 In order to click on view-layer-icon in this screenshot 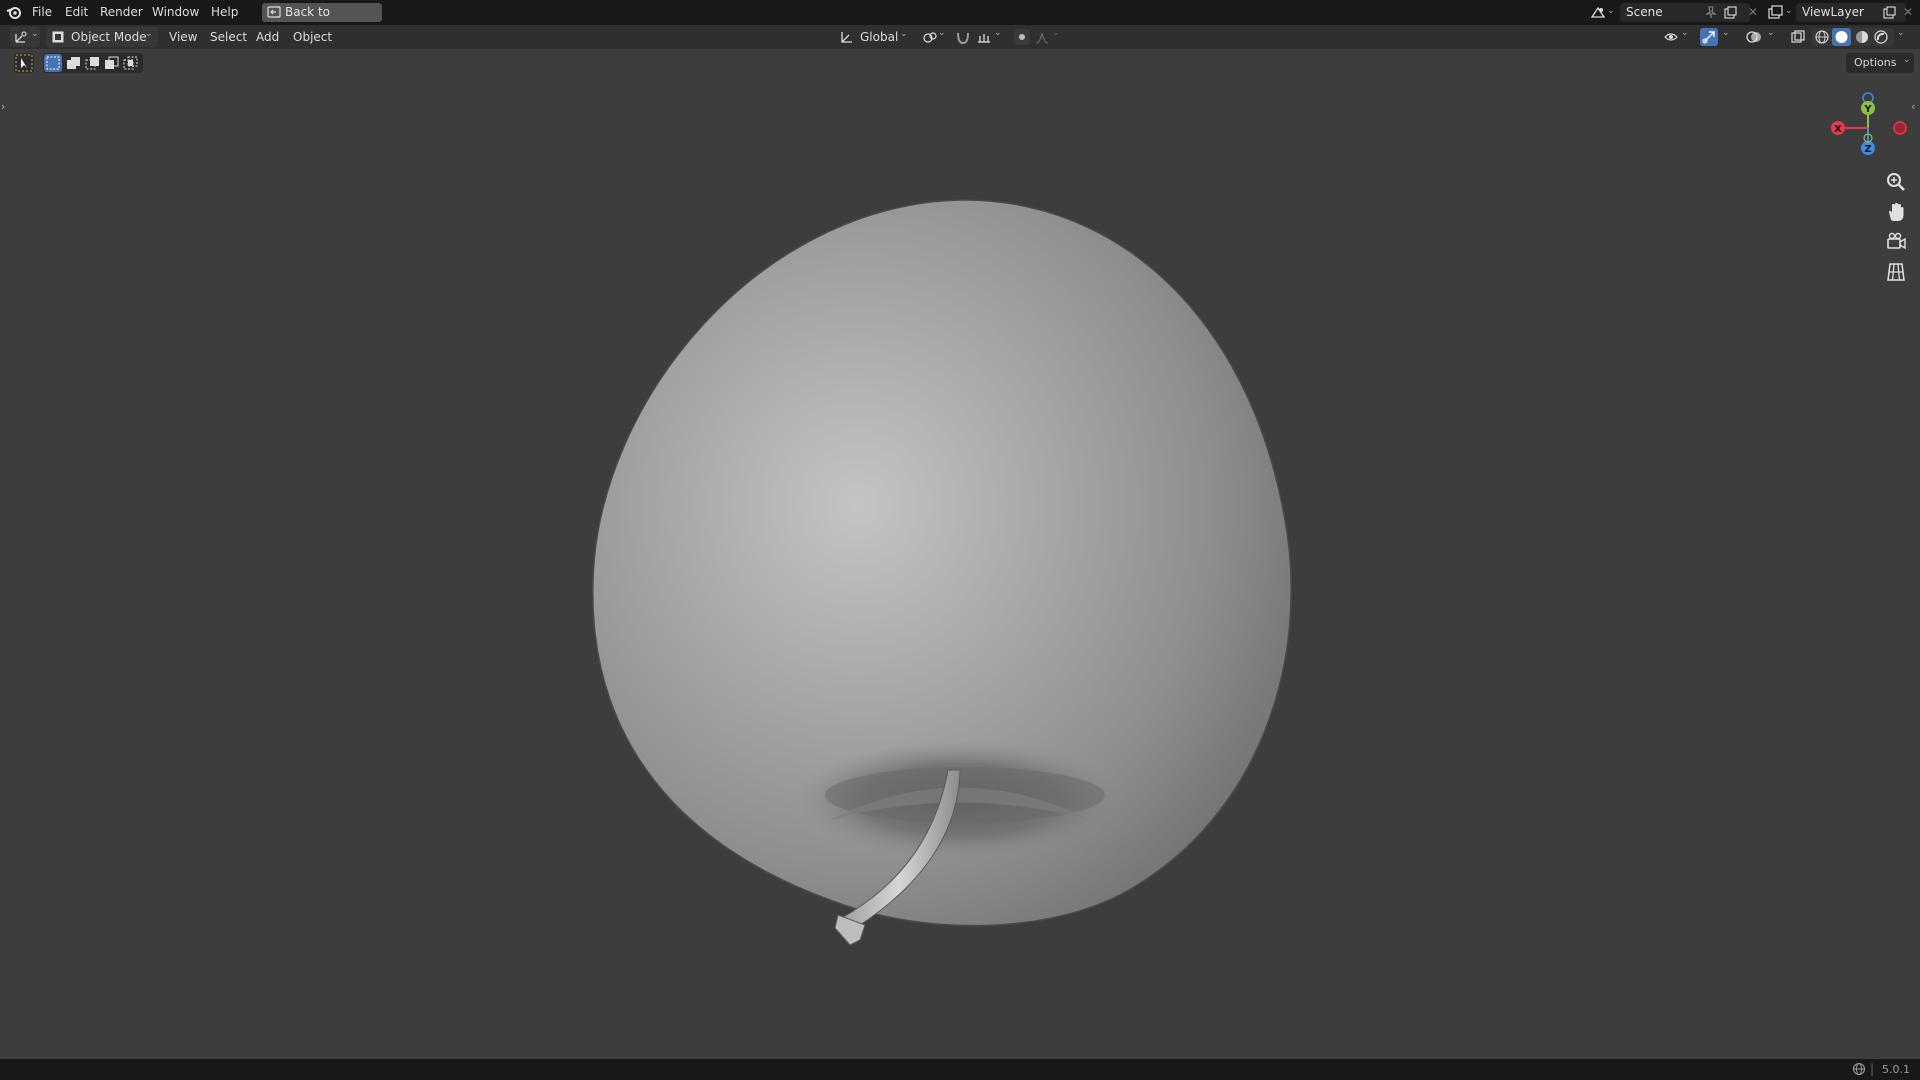, I will do `click(1776, 12)`.